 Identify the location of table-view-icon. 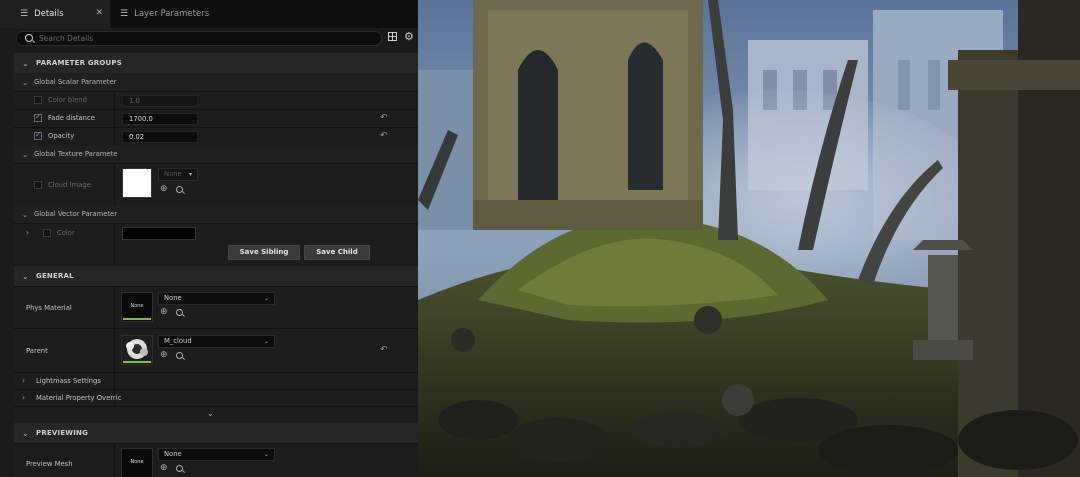
(392, 36).